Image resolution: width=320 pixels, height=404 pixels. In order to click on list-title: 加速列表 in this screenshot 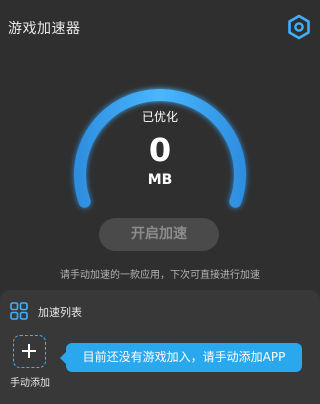, I will do `click(60, 312)`.